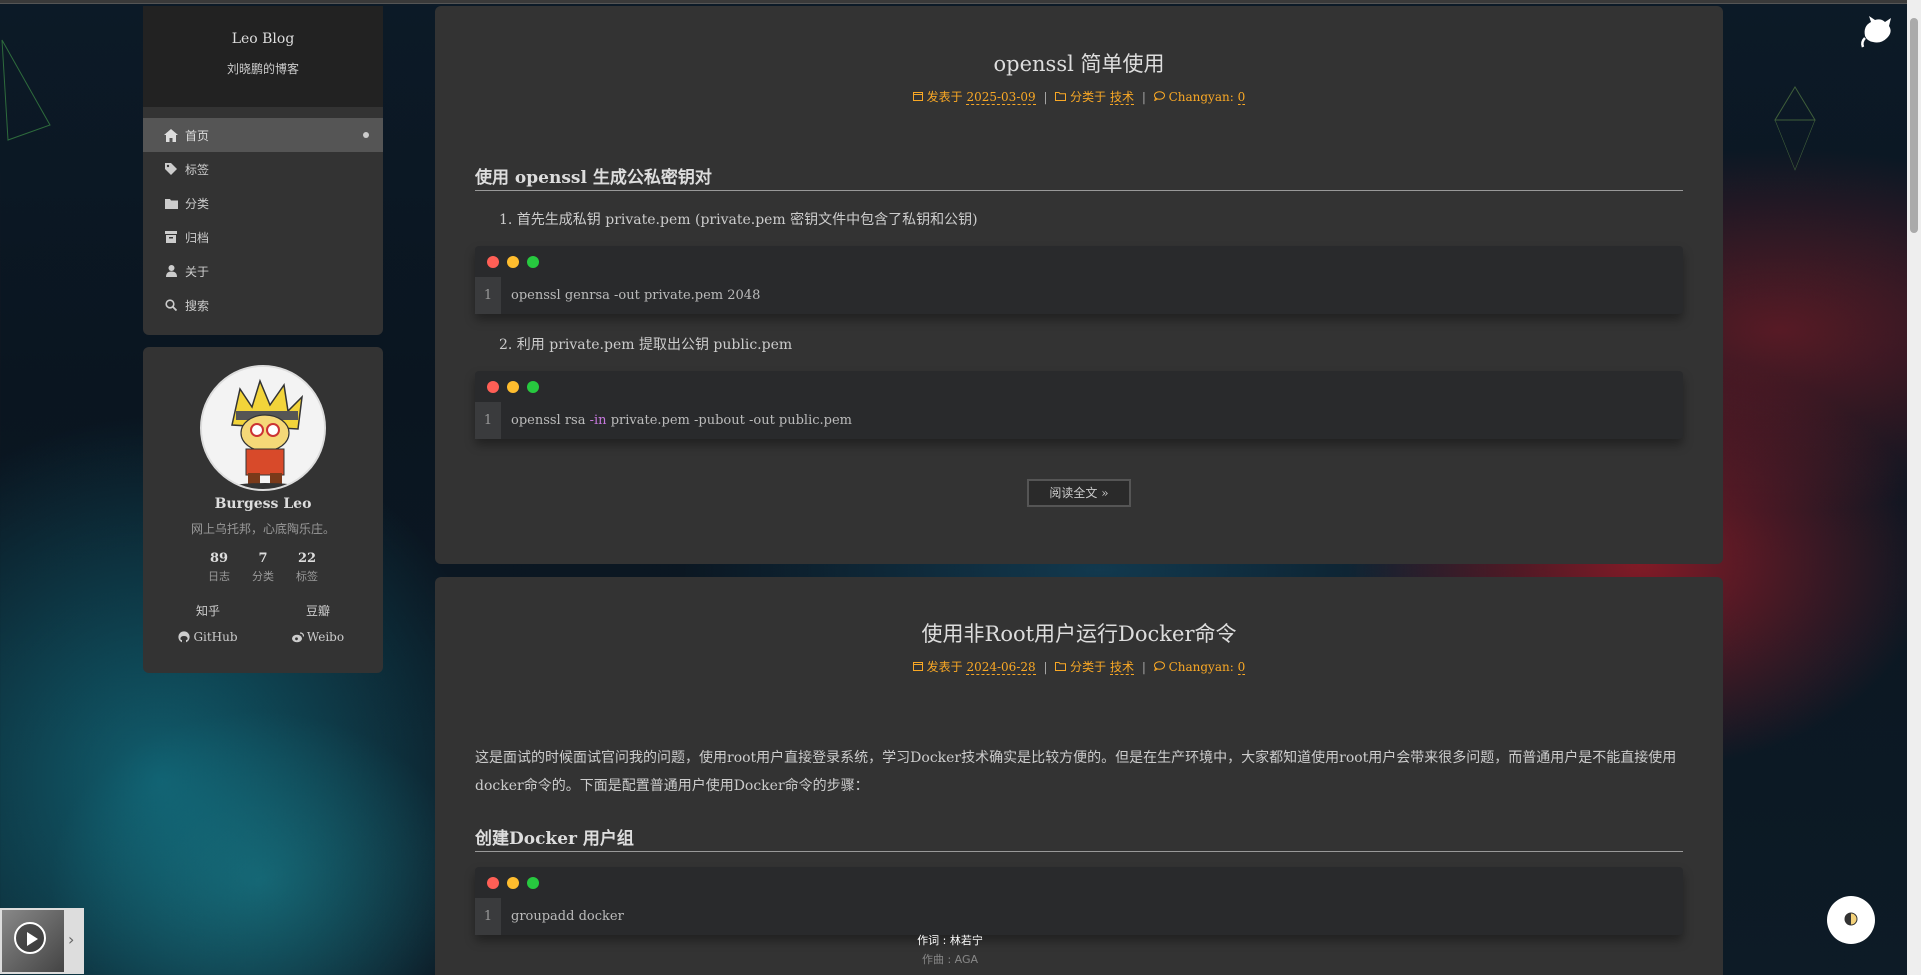  Describe the element at coordinates (215, 637) in the screenshot. I see `social-link-label: GitHub` at that location.